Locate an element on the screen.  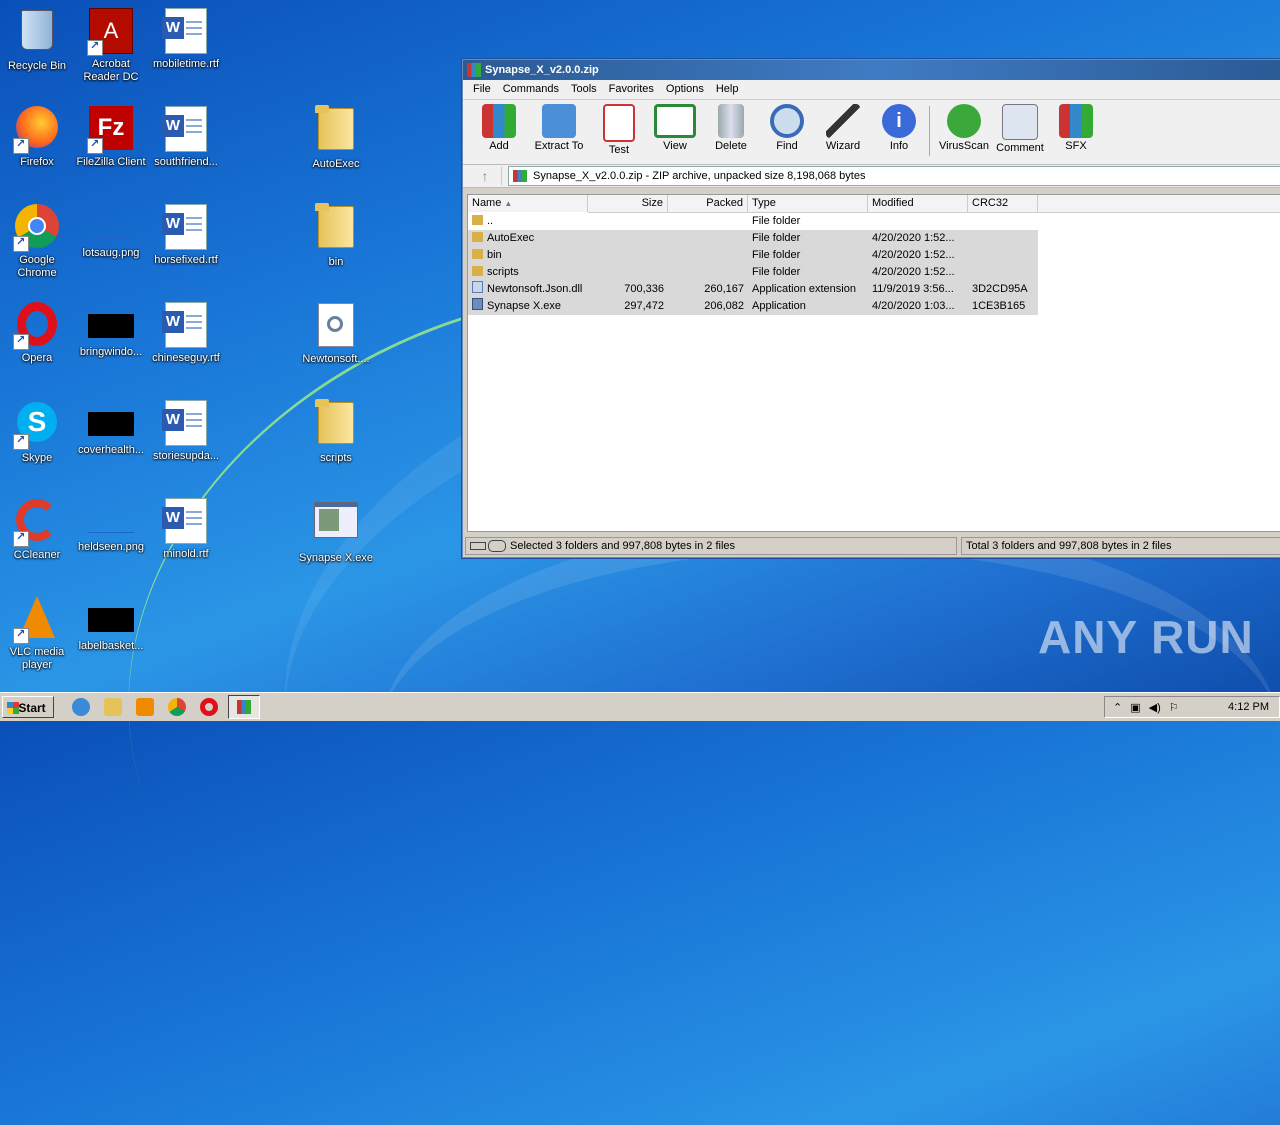
extract-to-button: Extract To is located at coordinates (559, 128).